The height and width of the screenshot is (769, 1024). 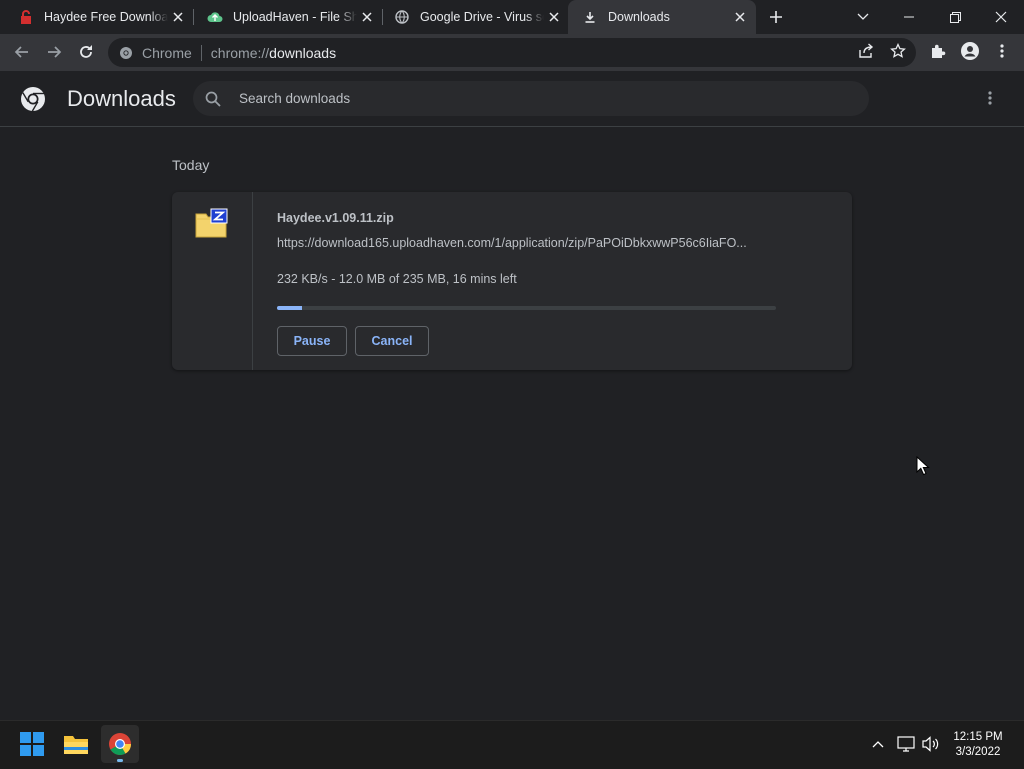 I want to click on cancel-button: Cancel, so click(x=392, y=341).